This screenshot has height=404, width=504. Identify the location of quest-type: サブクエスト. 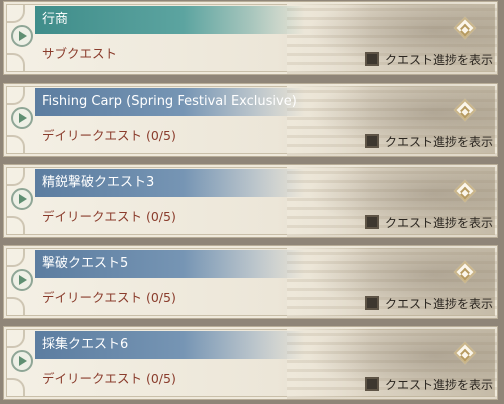
(80, 53).